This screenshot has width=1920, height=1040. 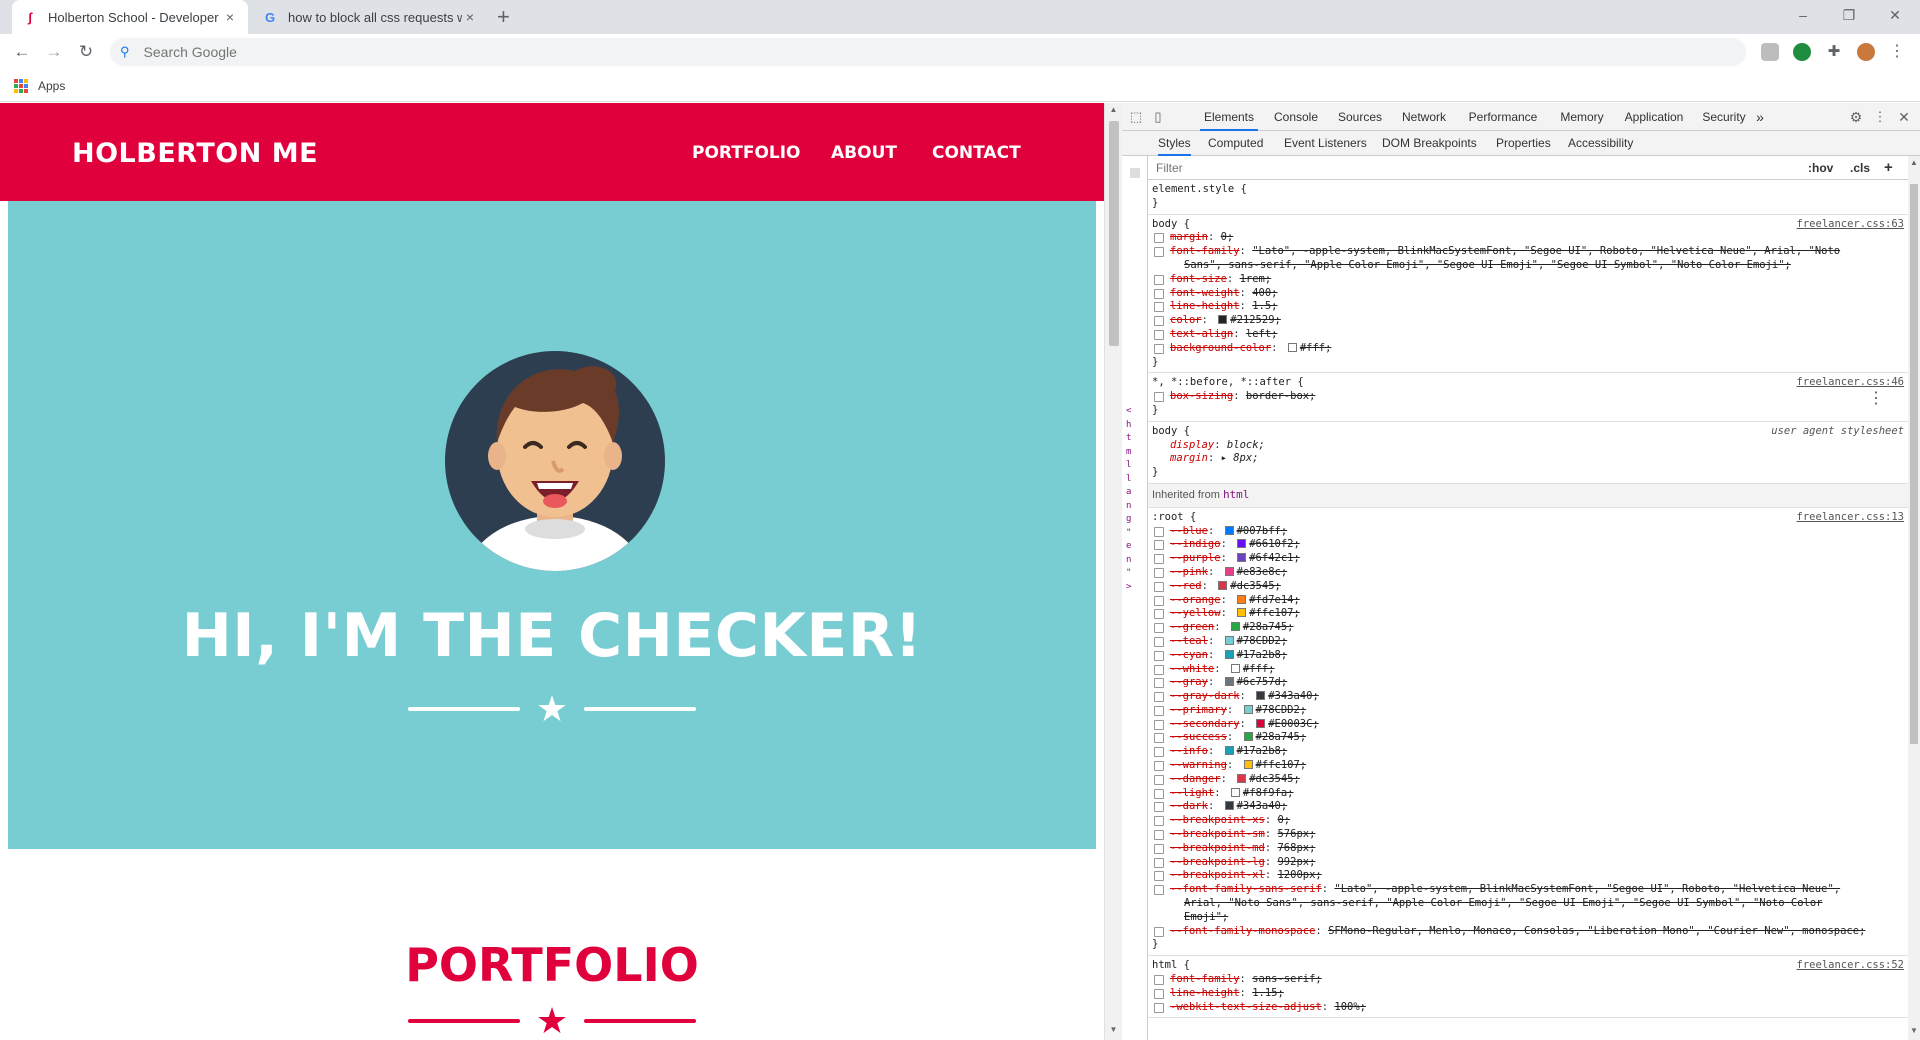 What do you see at coordinates (1582, 117) in the screenshot?
I see `devtools-tab-memory: Memory` at bounding box center [1582, 117].